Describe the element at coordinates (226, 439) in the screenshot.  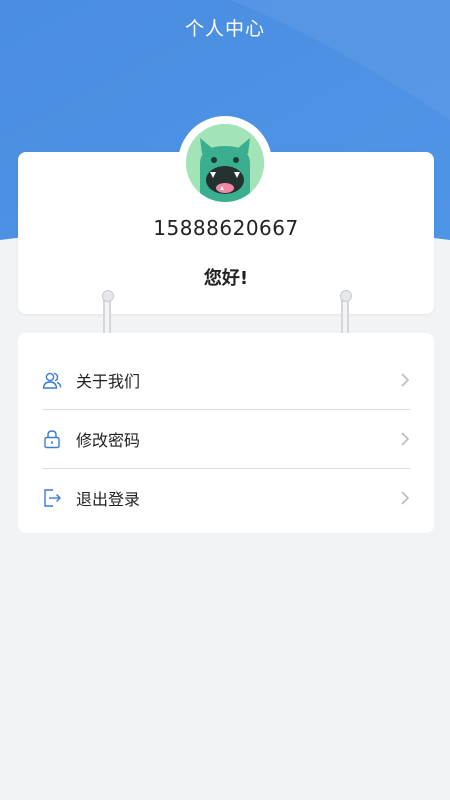
I see `menu-item-change-password: 修改密码` at that location.